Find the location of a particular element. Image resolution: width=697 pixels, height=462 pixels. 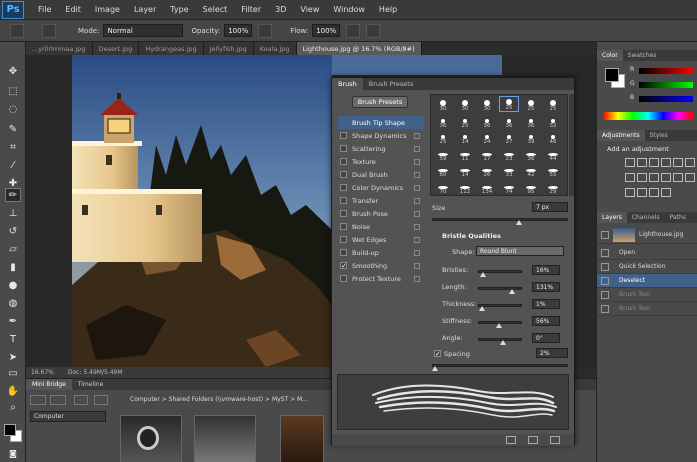

doc-tab: Koala.jpg is located at coordinates (275, 48).